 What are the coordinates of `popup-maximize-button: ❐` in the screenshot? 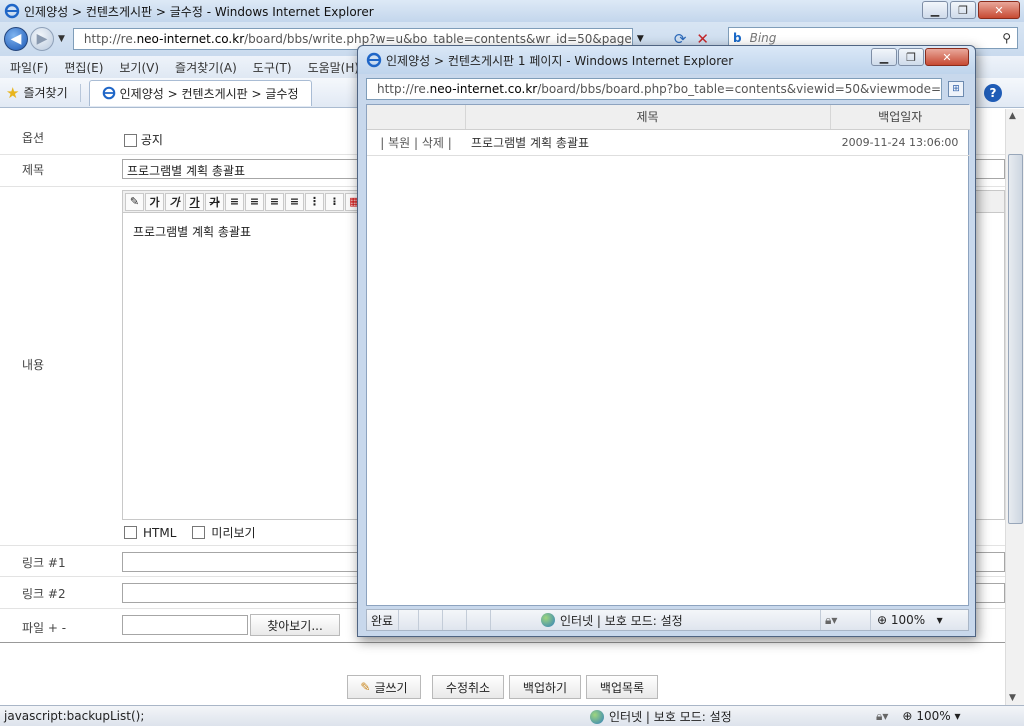 It's located at (911, 57).